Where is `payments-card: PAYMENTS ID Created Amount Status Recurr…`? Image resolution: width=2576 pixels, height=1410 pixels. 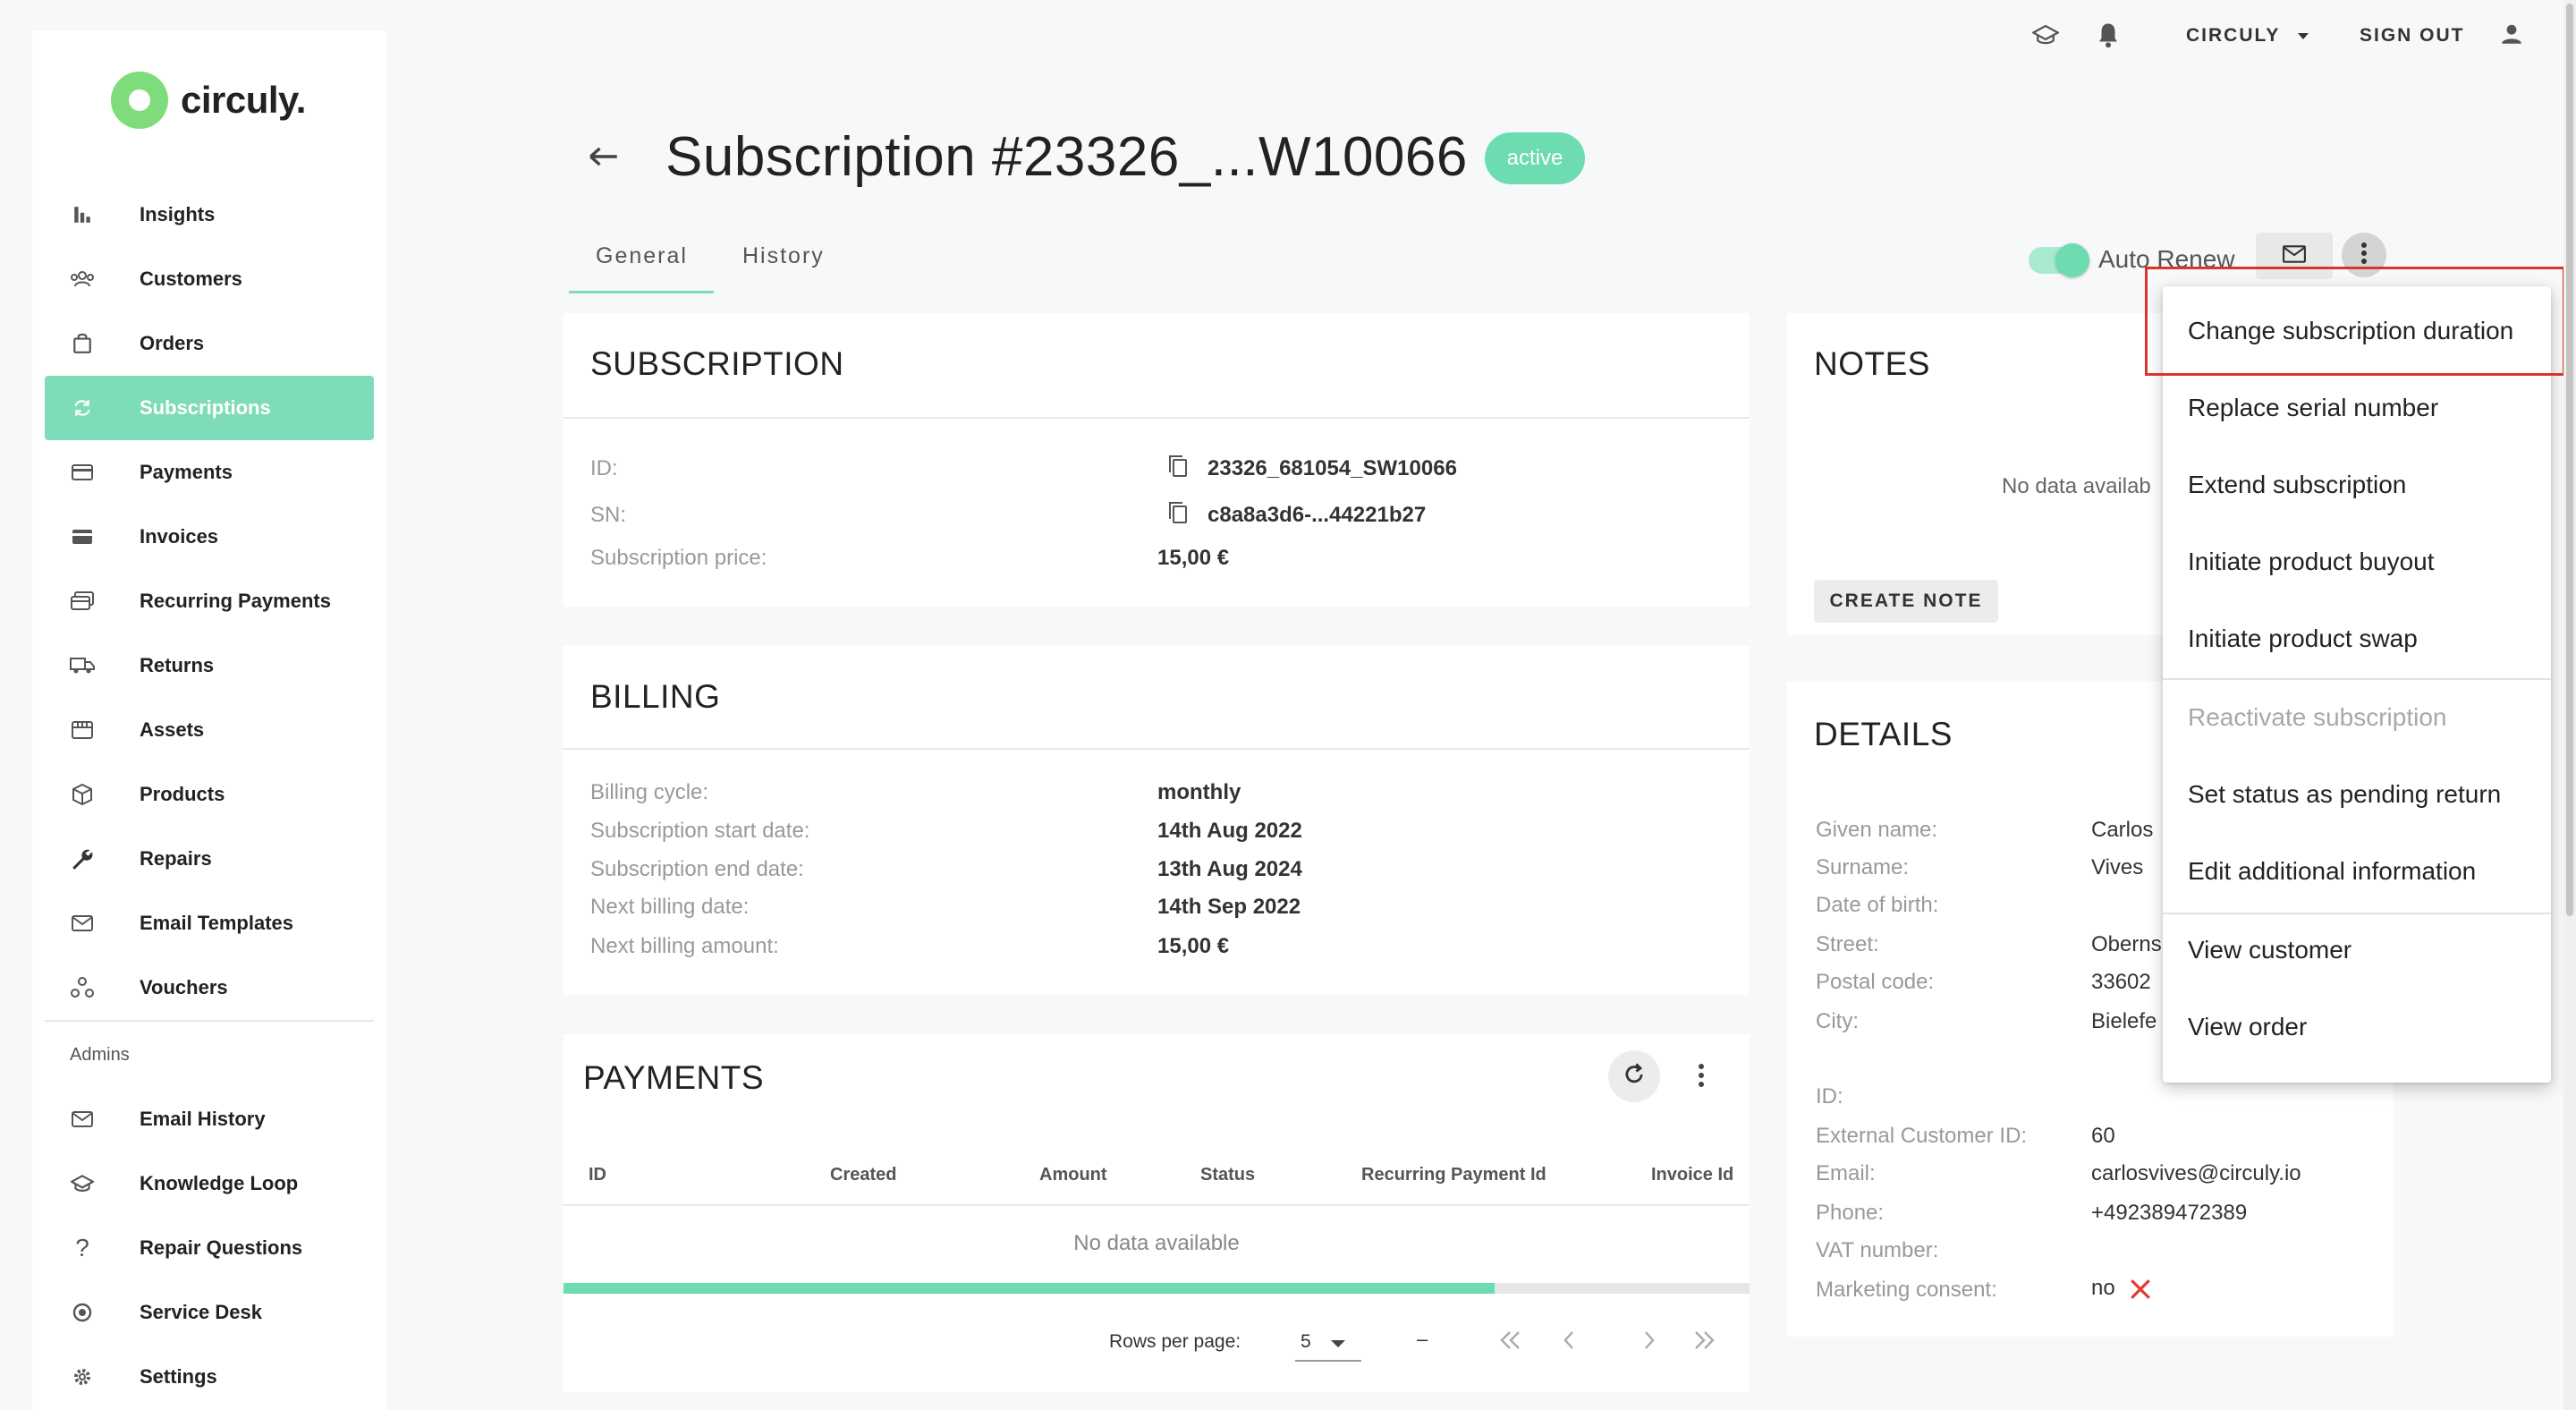
payments-card: PAYMENTS ID Created Amount Status Recurr… is located at coordinates (1157, 1213).